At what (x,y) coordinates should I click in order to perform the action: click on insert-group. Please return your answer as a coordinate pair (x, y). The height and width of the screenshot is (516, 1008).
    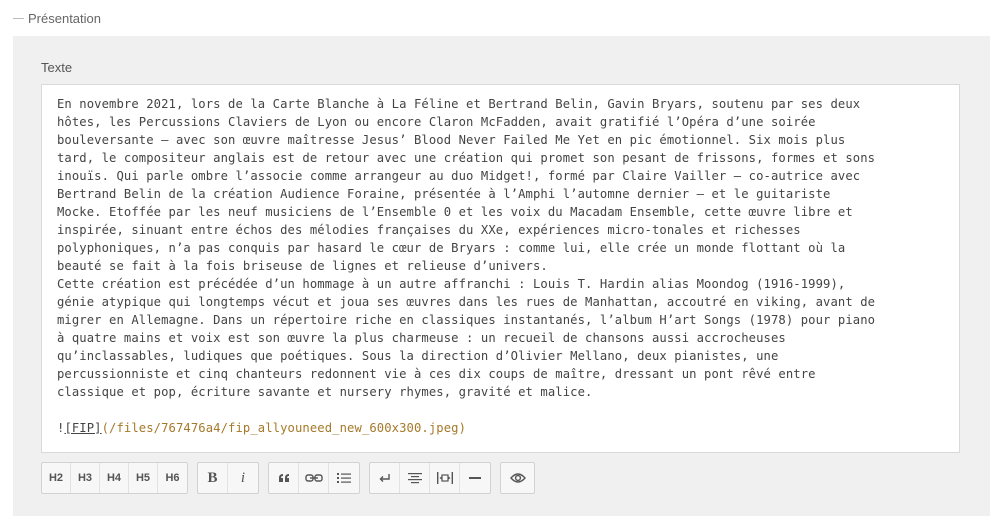
    Looking at the image, I should click on (314, 478).